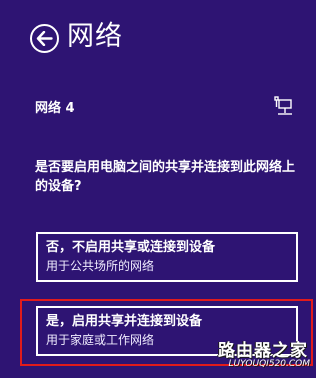 The image size is (320, 378). I want to click on page-title: 网络, so click(95, 36).